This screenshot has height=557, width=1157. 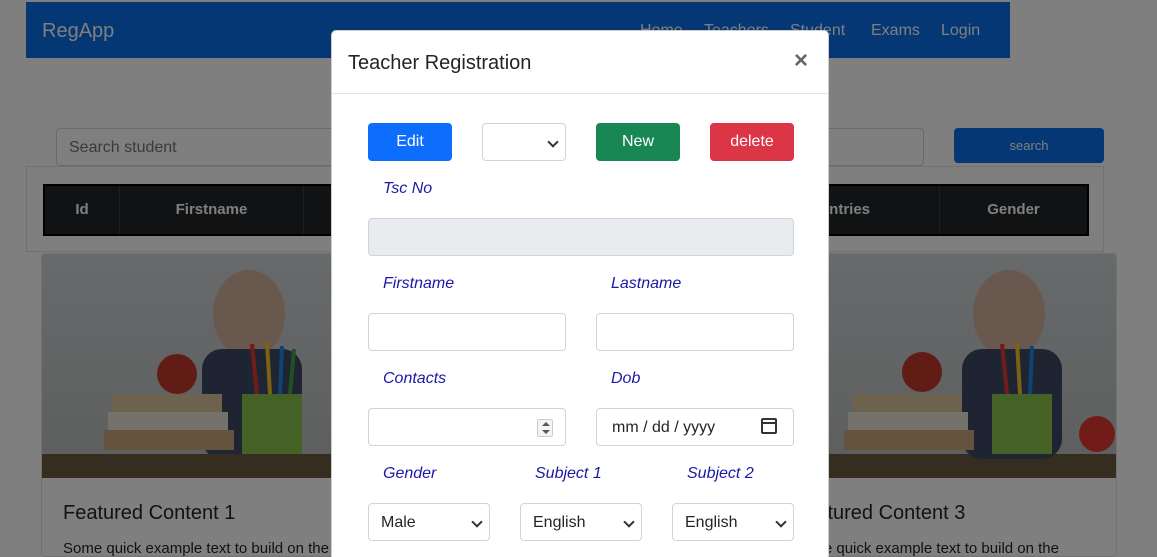 I want to click on firstname-label: Firstname, so click(x=419, y=283).